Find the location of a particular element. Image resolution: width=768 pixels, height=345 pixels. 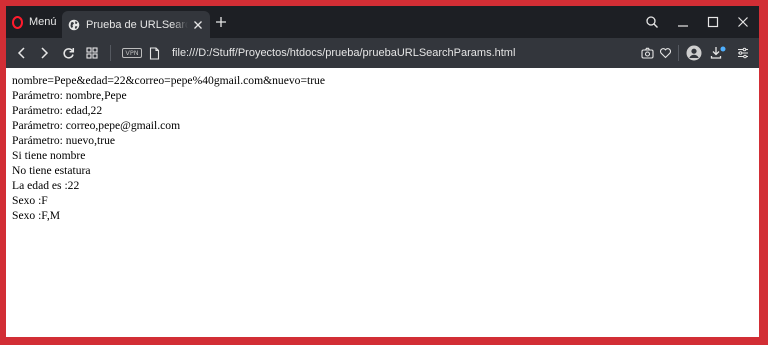

vpn-badge-icon: VPN is located at coordinates (132, 53).